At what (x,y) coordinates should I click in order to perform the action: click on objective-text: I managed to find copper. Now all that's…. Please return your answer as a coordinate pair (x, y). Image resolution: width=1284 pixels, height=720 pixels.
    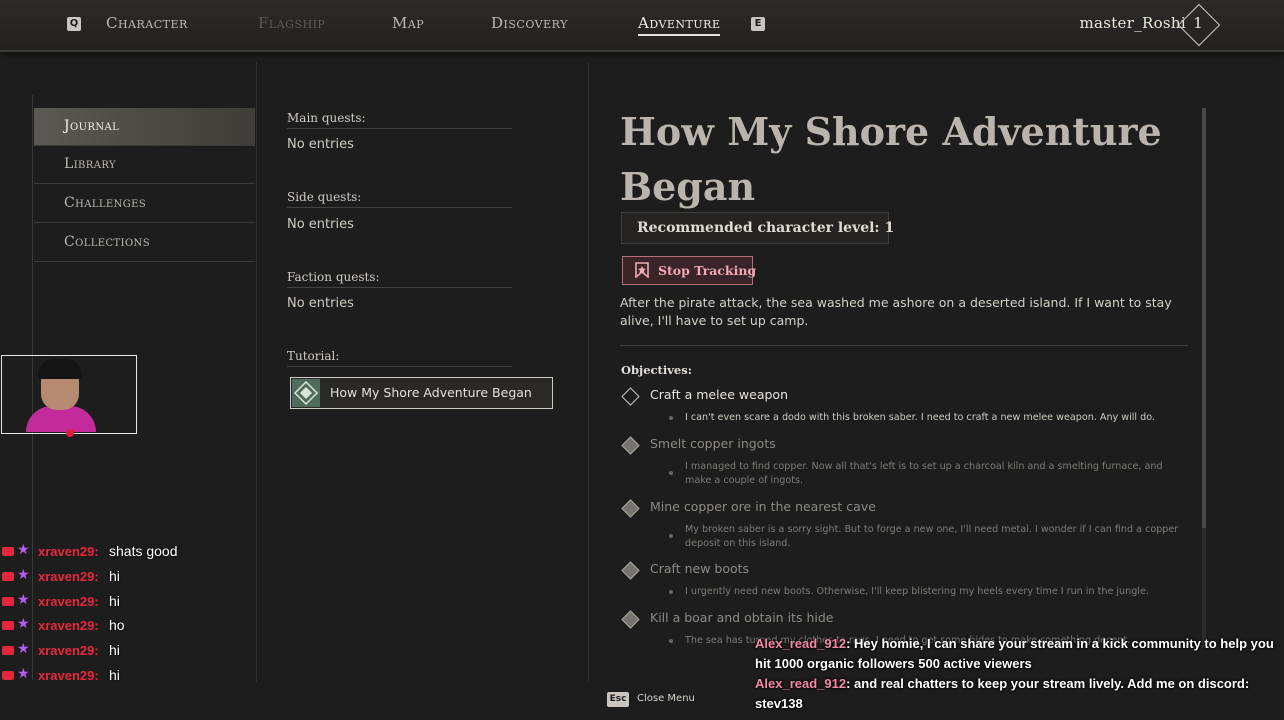
    Looking at the image, I should click on (924, 473).